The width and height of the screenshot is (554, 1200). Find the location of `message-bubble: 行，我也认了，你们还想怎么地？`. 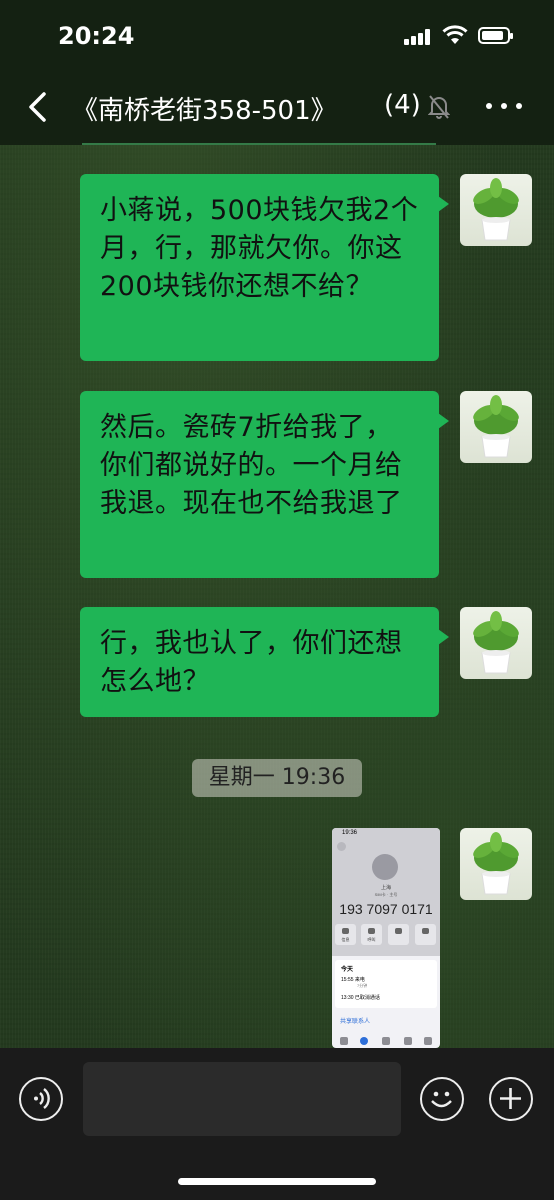

message-bubble: 行，我也认了，你们还想怎么地？ is located at coordinates (264, 662).